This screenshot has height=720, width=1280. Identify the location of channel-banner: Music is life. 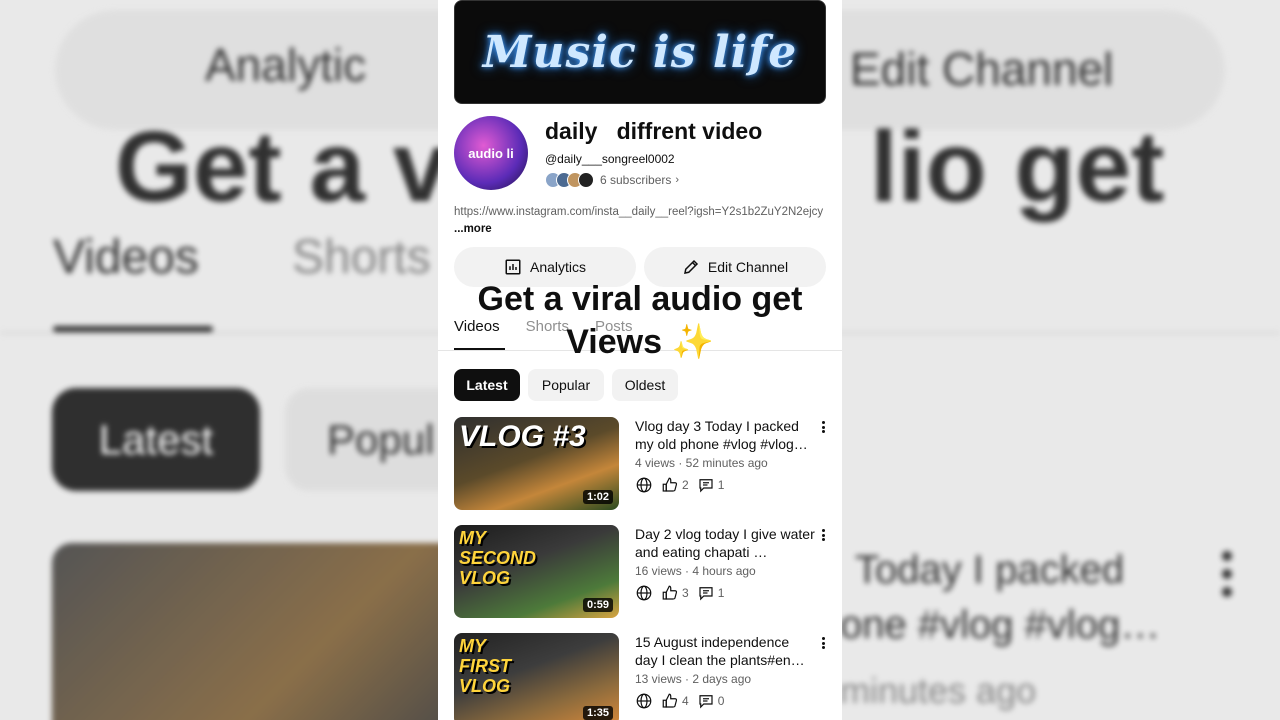
(640, 52).